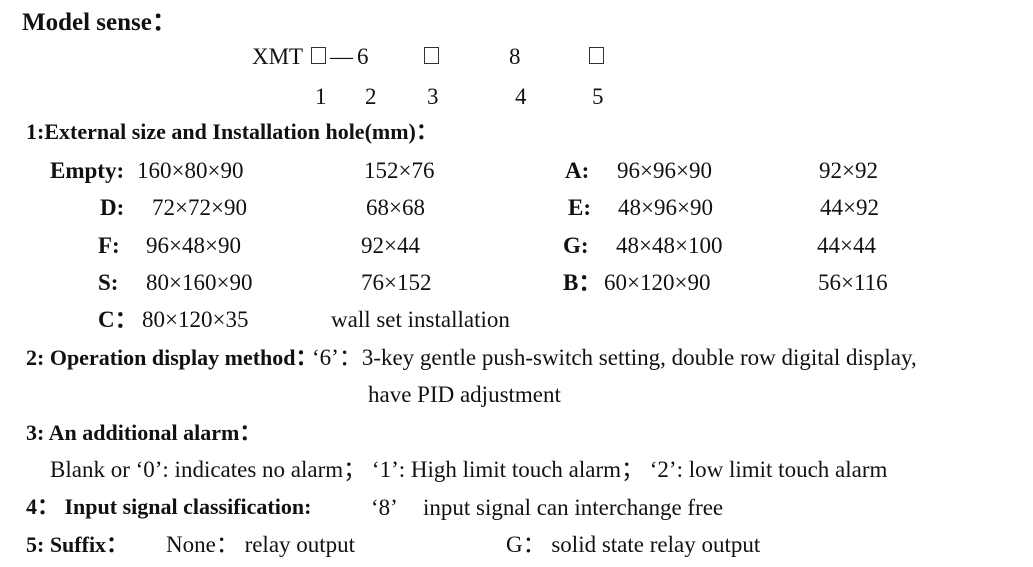 The width and height of the screenshot is (1033, 567). What do you see at coordinates (420, 319) in the screenshot?
I see `size-row-hole: wall set installation` at bounding box center [420, 319].